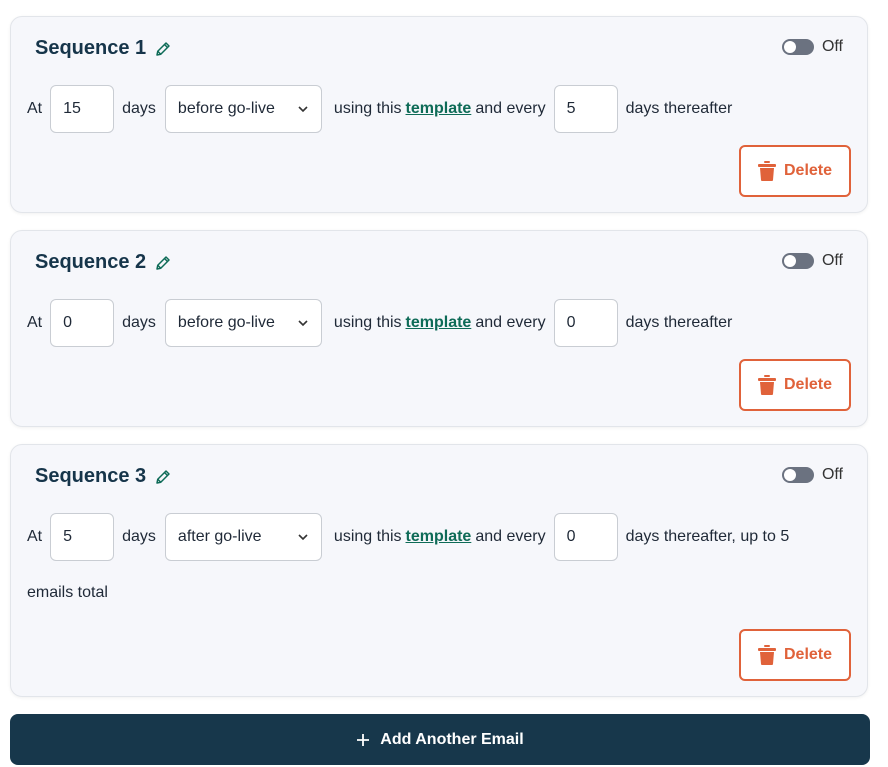 The height and width of the screenshot is (767, 888). I want to click on sequence-title: Sequence 1, so click(91, 48).